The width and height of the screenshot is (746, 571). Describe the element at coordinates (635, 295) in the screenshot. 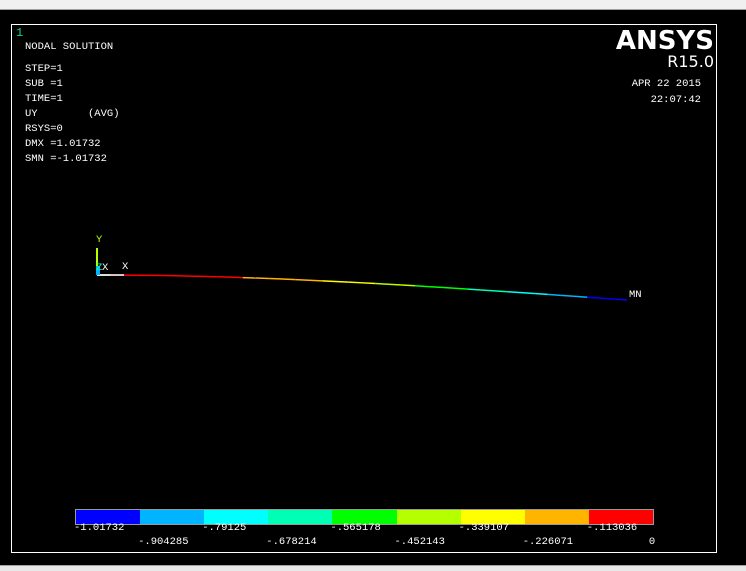

I see `min-marker: MN` at that location.